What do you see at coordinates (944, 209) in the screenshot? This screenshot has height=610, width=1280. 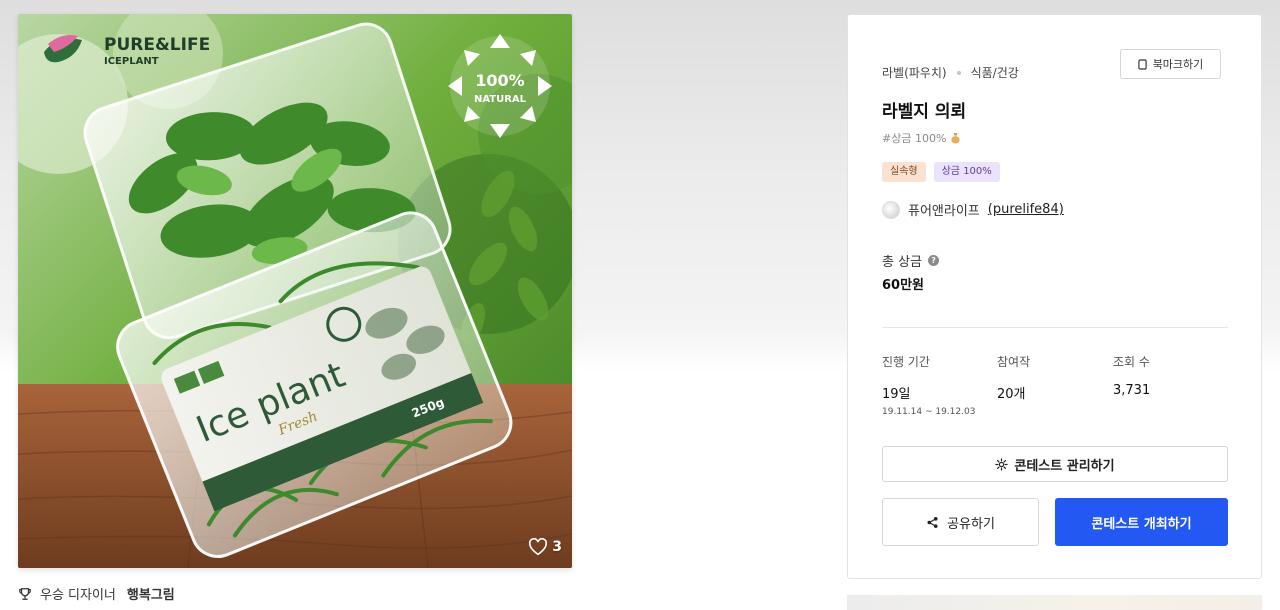 I see `host-name: 퓨어앤라이프` at bounding box center [944, 209].